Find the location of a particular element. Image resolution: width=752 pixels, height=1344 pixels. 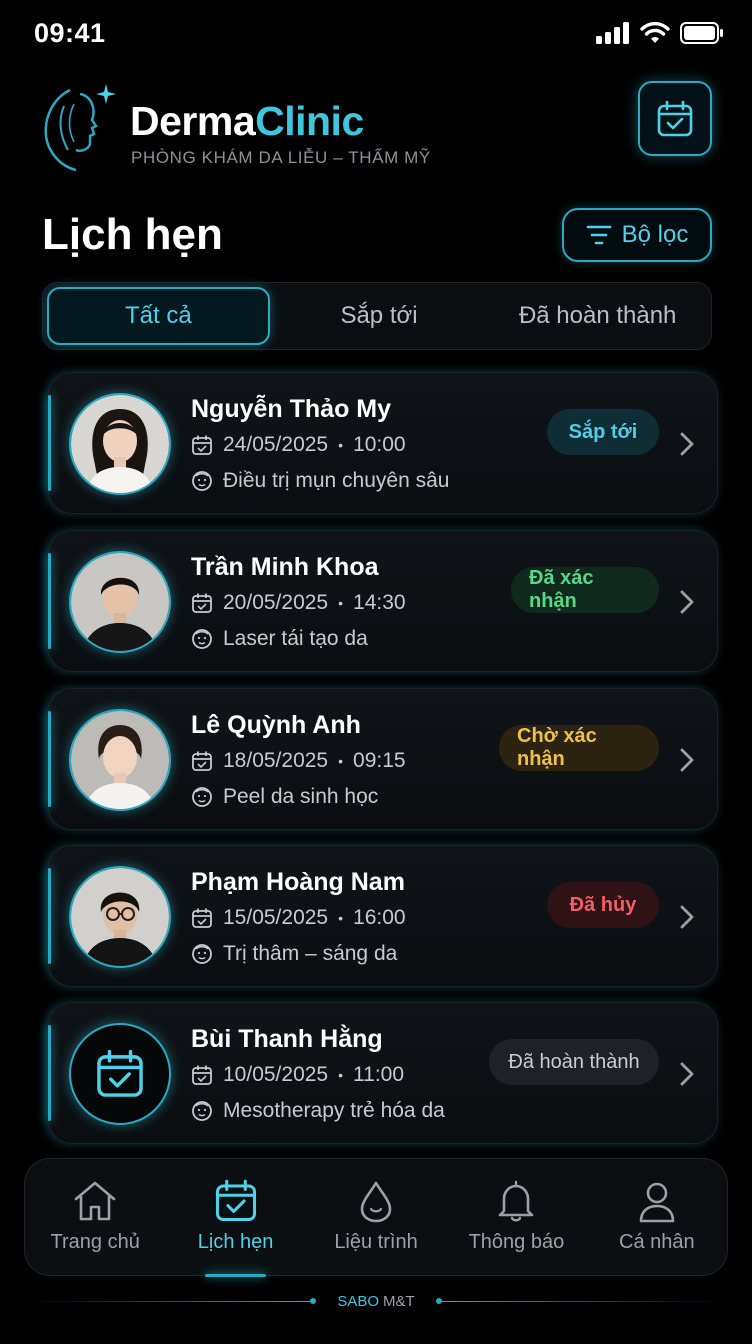

status-icons is located at coordinates (660, 33).